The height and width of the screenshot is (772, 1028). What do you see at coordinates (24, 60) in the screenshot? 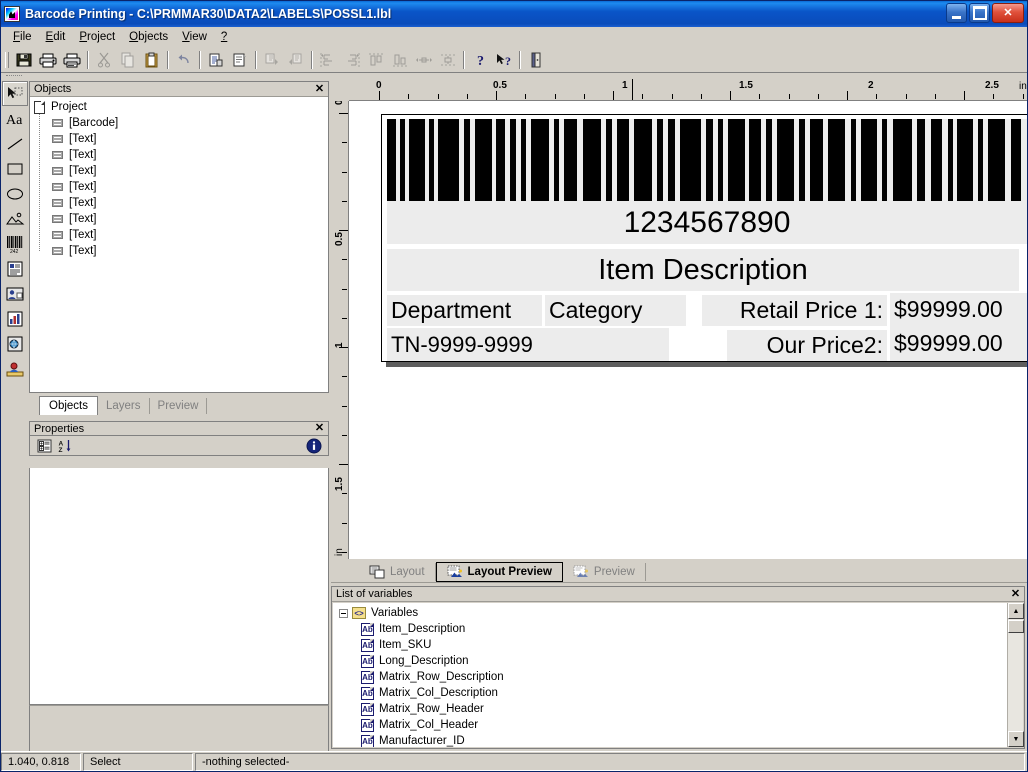
I see `save-button` at bounding box center [24, 60].